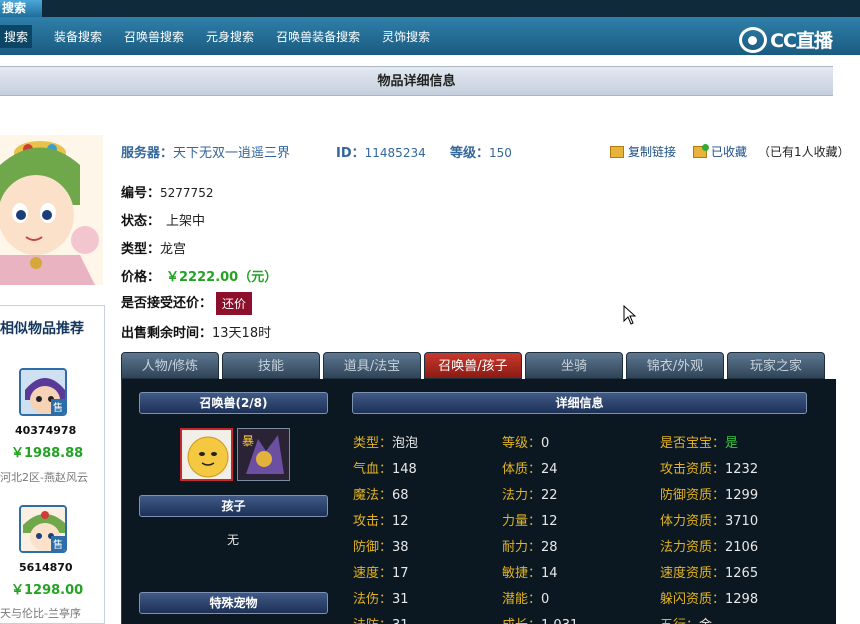 The width and height of the screenshot is (860, 624). Describe the element at coordinates (43, 392) in the screenshot. I see `rec-item-1-thumb: 售` at that location.